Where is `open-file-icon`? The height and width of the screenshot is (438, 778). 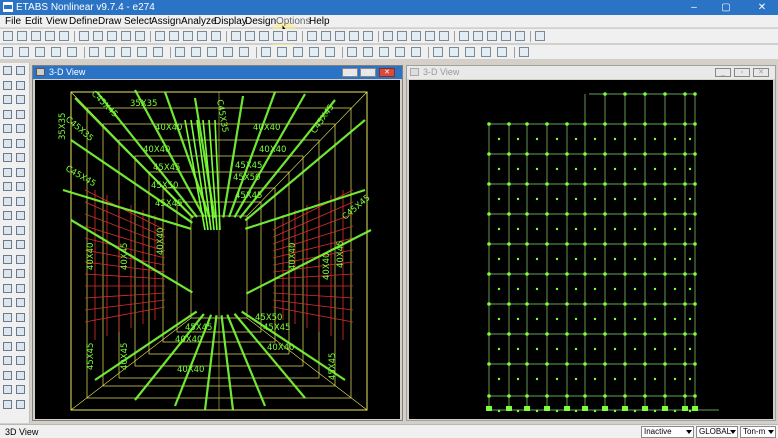 open-file-icon is located at coordinates (22, 36).